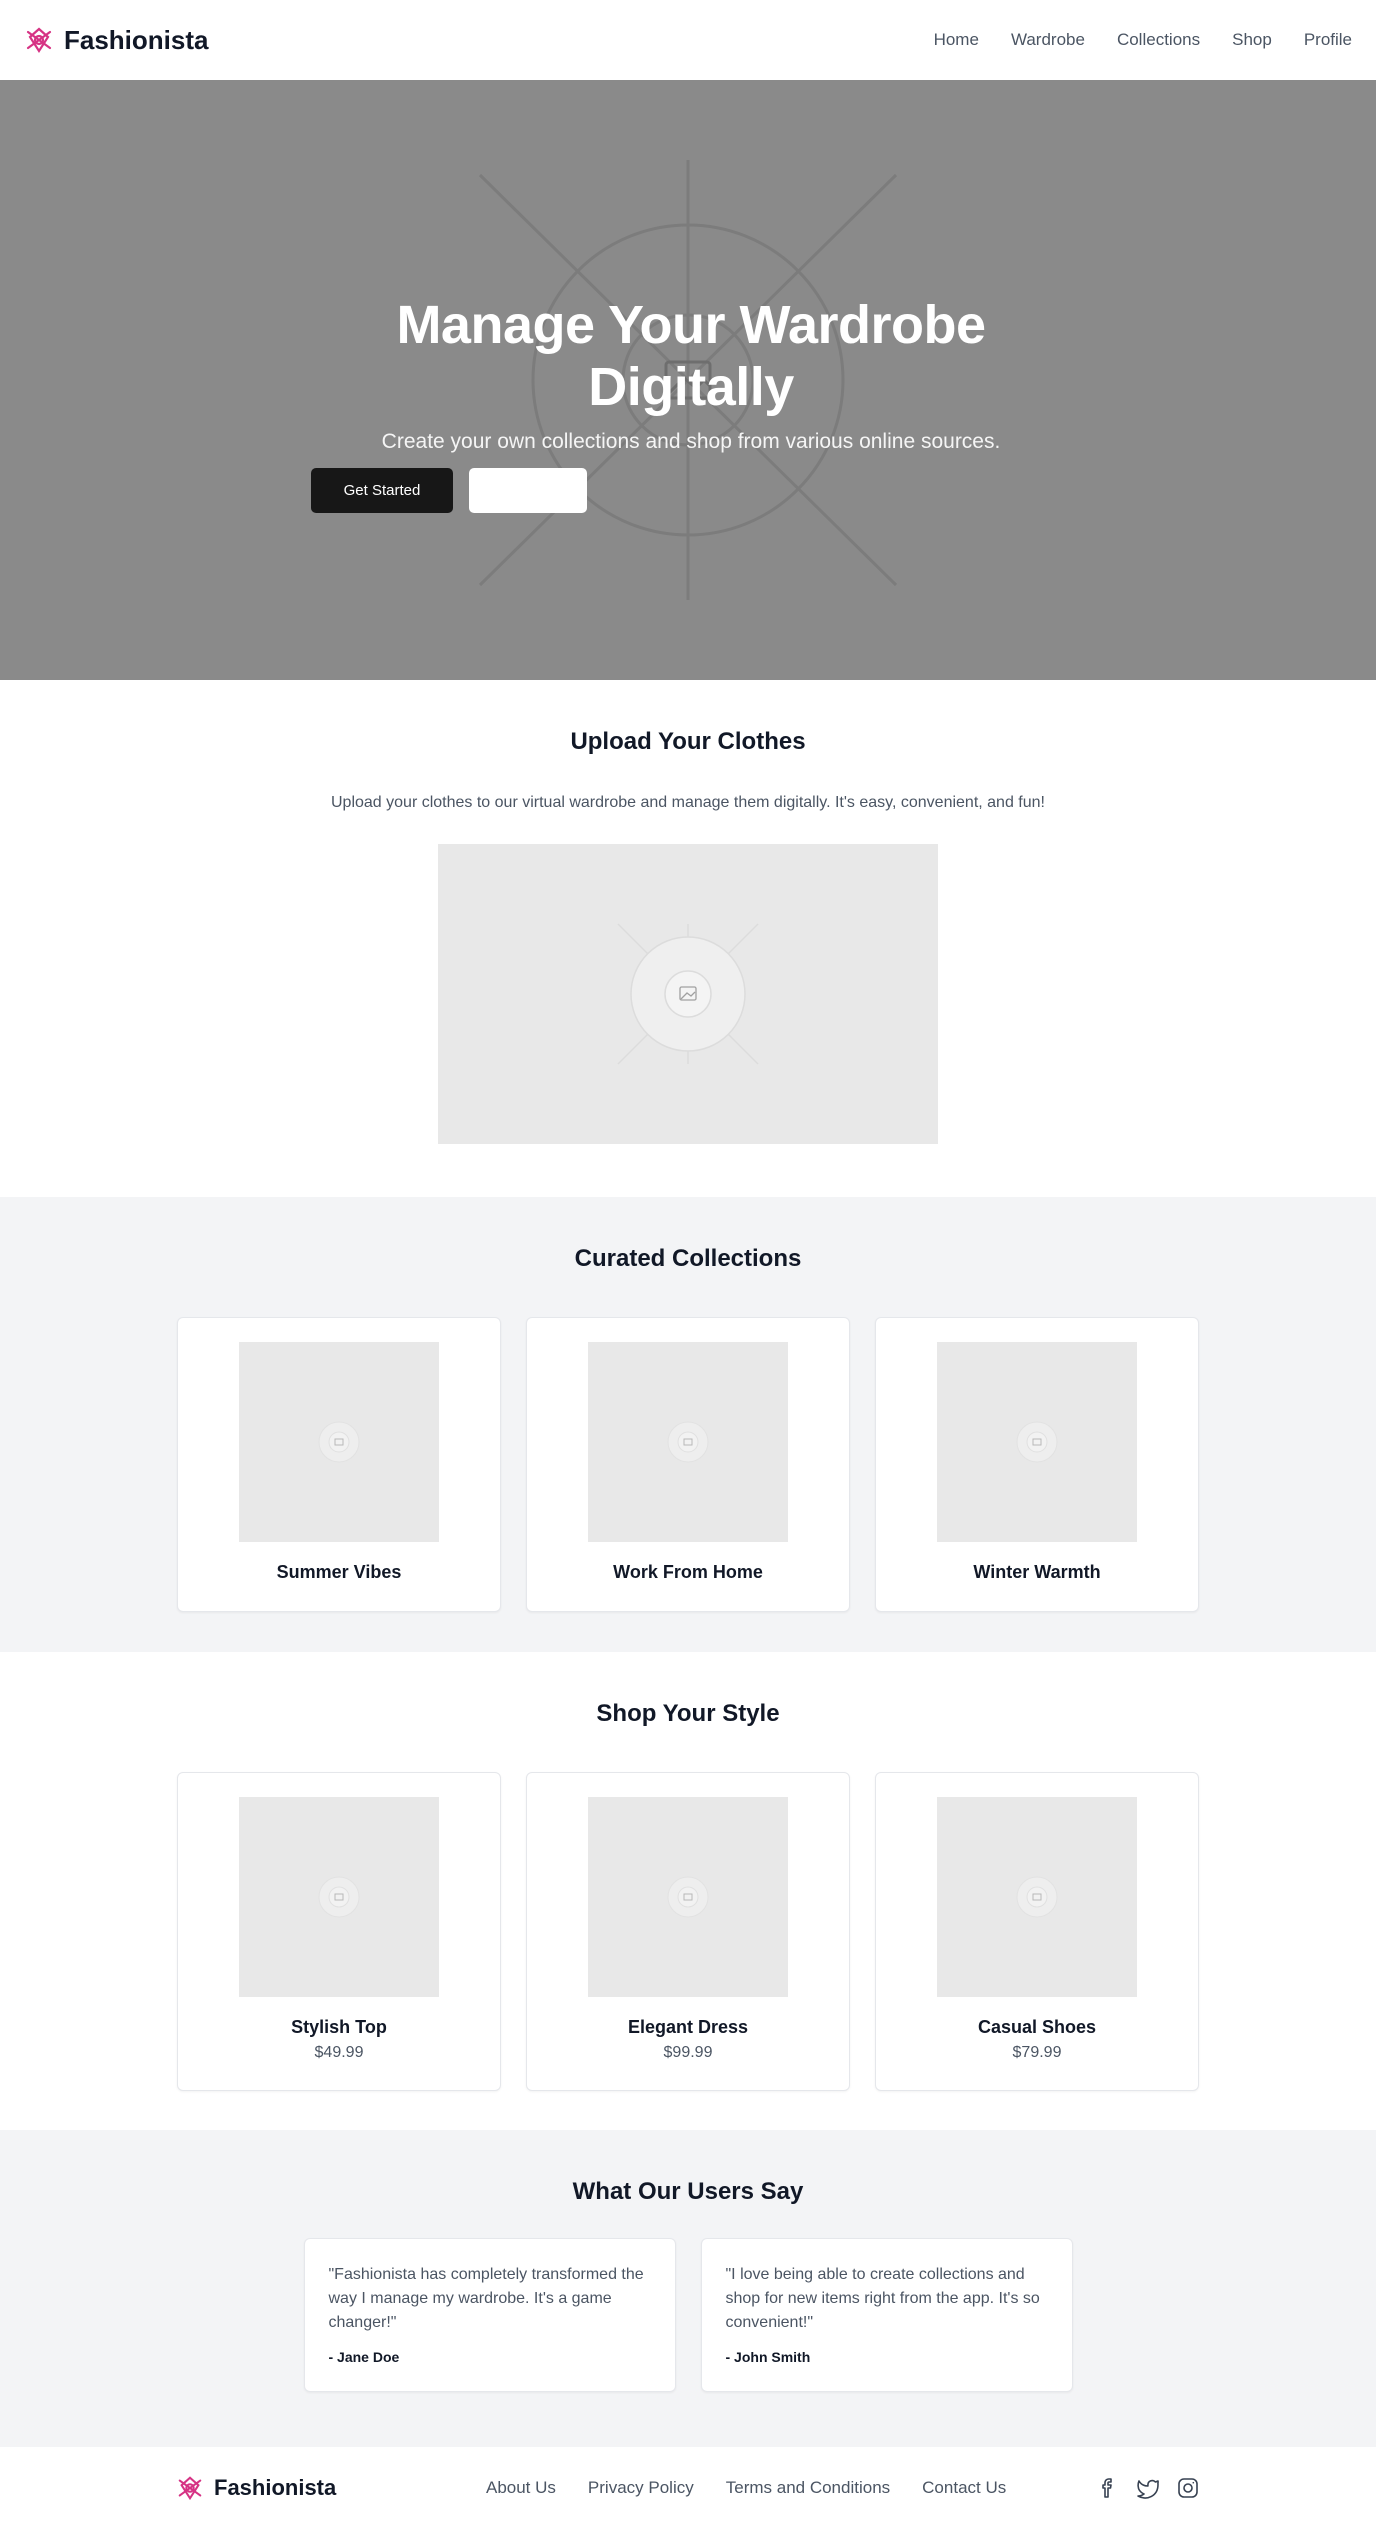 The width and height of the screenshot is (1376, 2526). Describe the element at coordinates (688, 2191) in the screenshot. I see `testimonials-title: What Our Users Say` at that location.